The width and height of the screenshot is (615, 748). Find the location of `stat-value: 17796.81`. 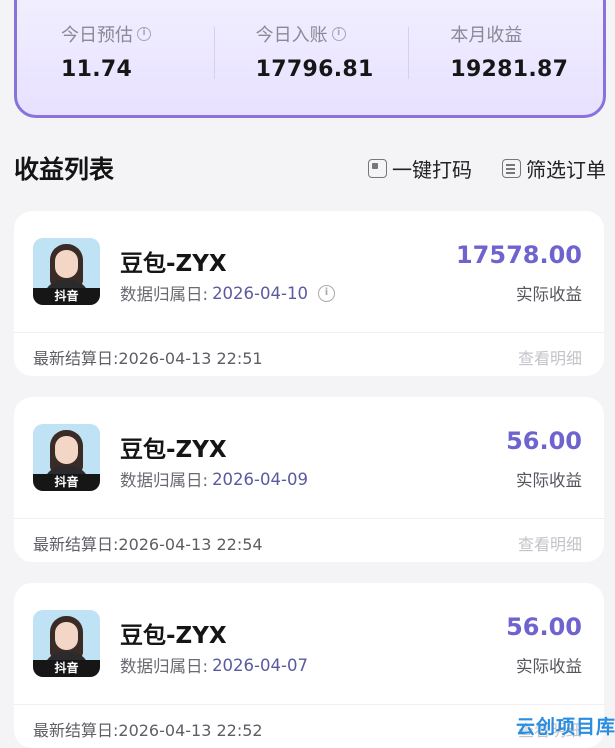

stat-value: 17796.81 is located at coordinates (314, 69).